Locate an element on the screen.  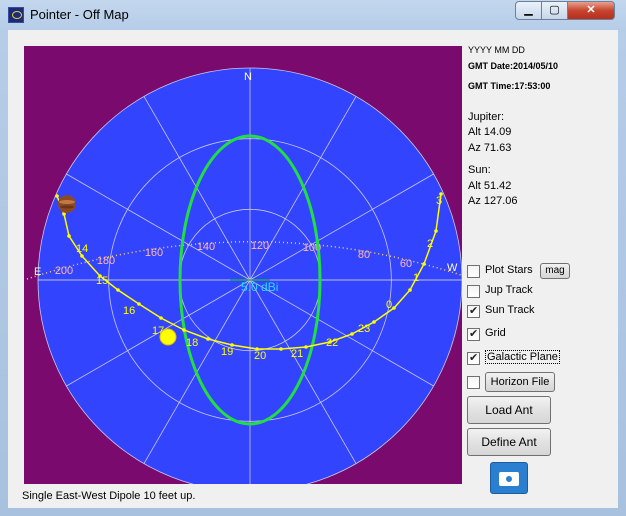
grid-label: Grid is located at coordinates (495, 333).